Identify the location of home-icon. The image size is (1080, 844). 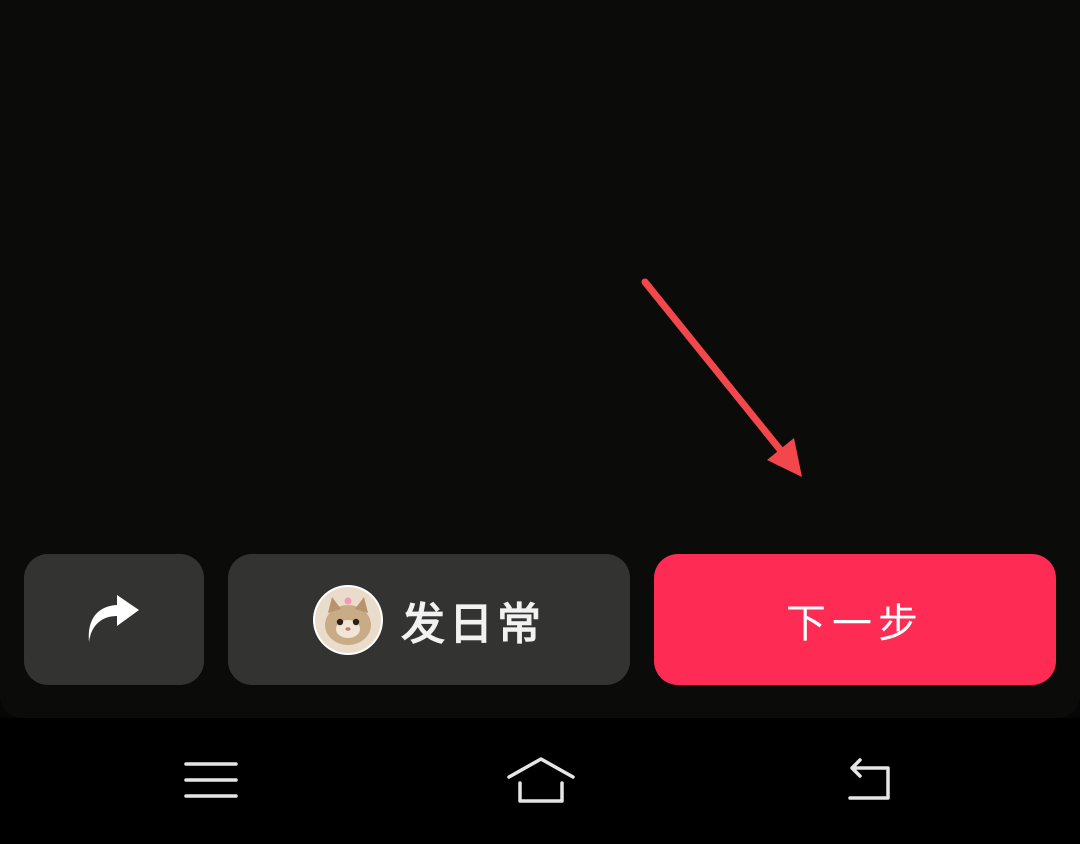
(541, 782).